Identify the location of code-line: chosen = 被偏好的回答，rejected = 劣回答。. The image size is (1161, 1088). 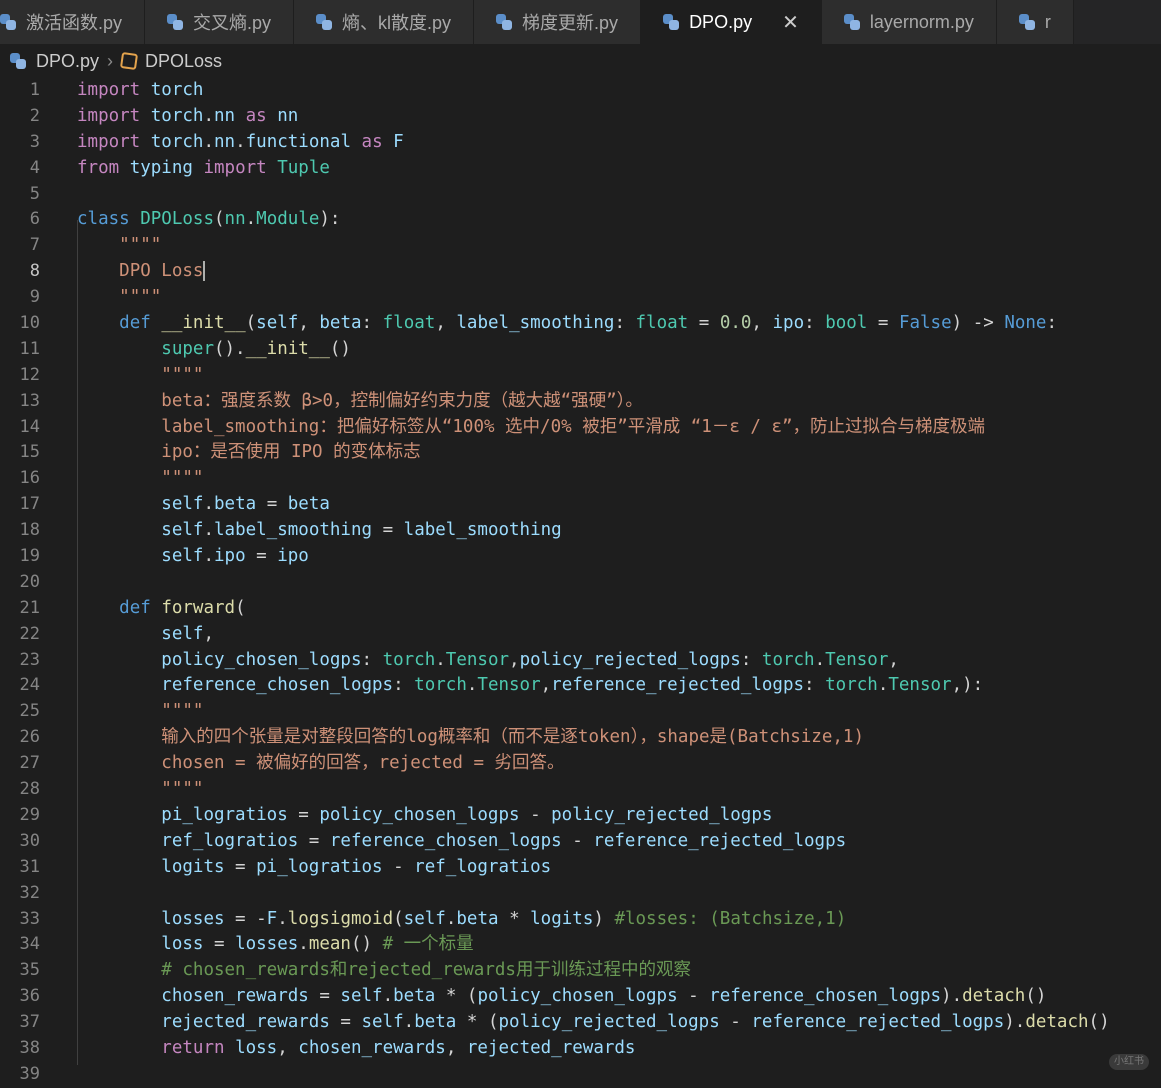
(619, 764).